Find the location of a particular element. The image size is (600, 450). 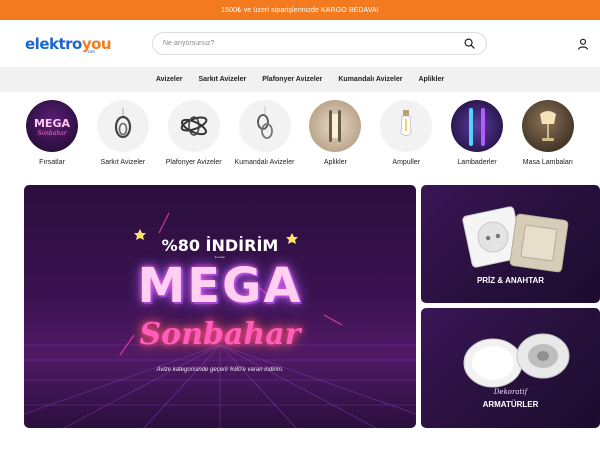

side-banner-2-label: ARMATÜRLER is located at coordinates (510, 404).